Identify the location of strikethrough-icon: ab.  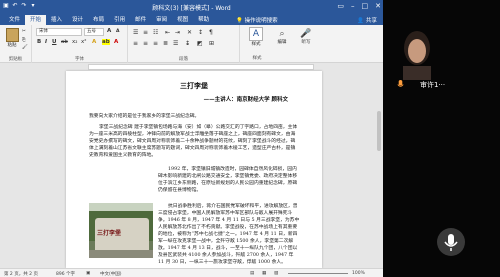
(64, 42).